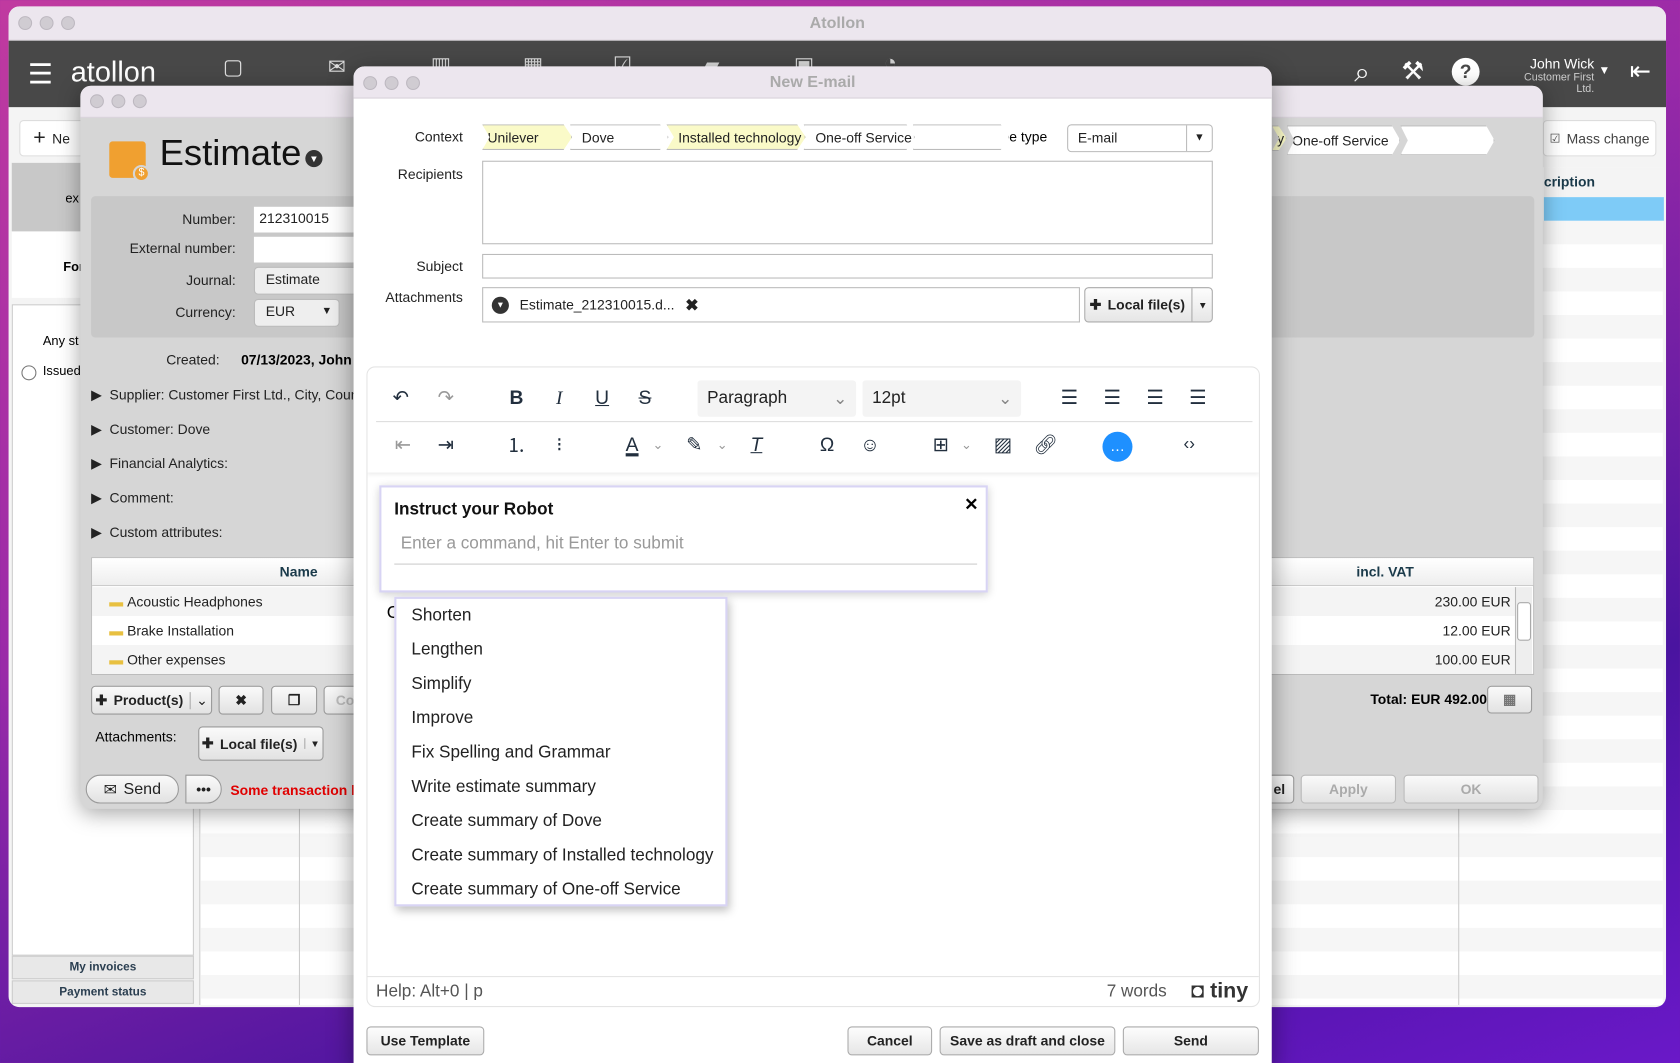 This screenshot has width=1680, height=1063. Describe the element at coordinates (102, 967) in the screenshot. I see `sidebar-my-invoices: My invoices` at that location.